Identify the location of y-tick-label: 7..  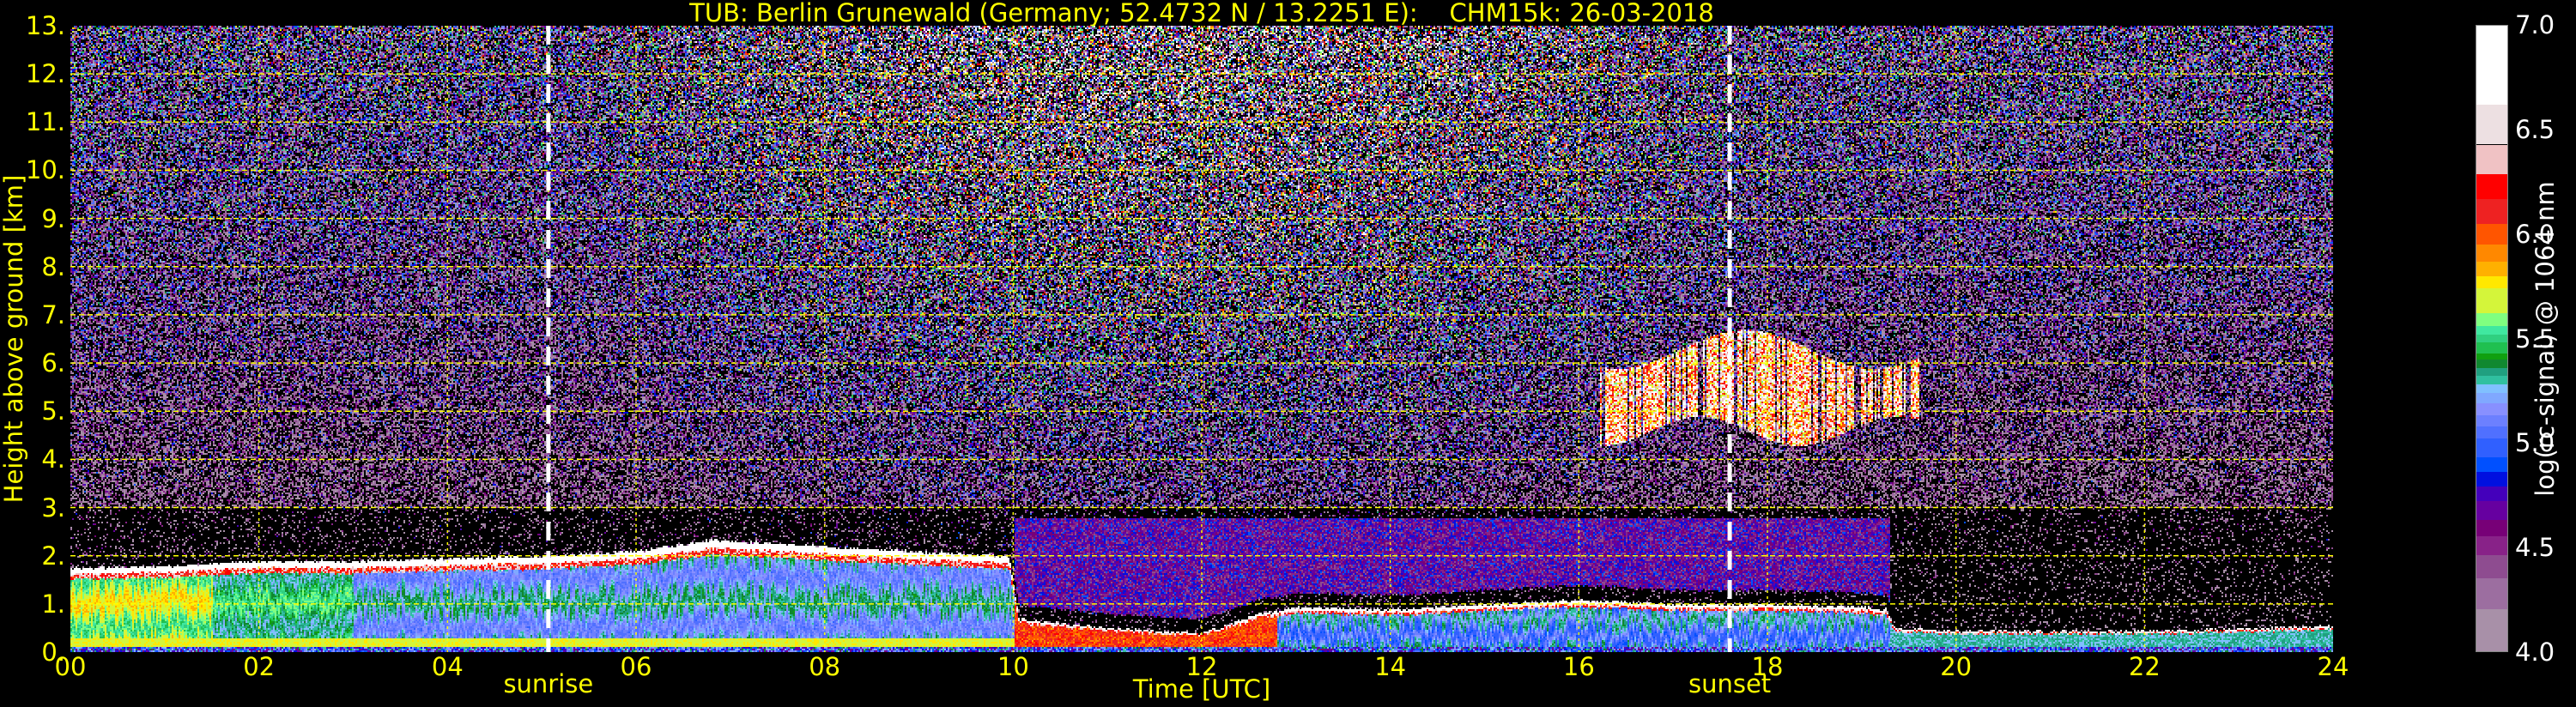
(53, 314).